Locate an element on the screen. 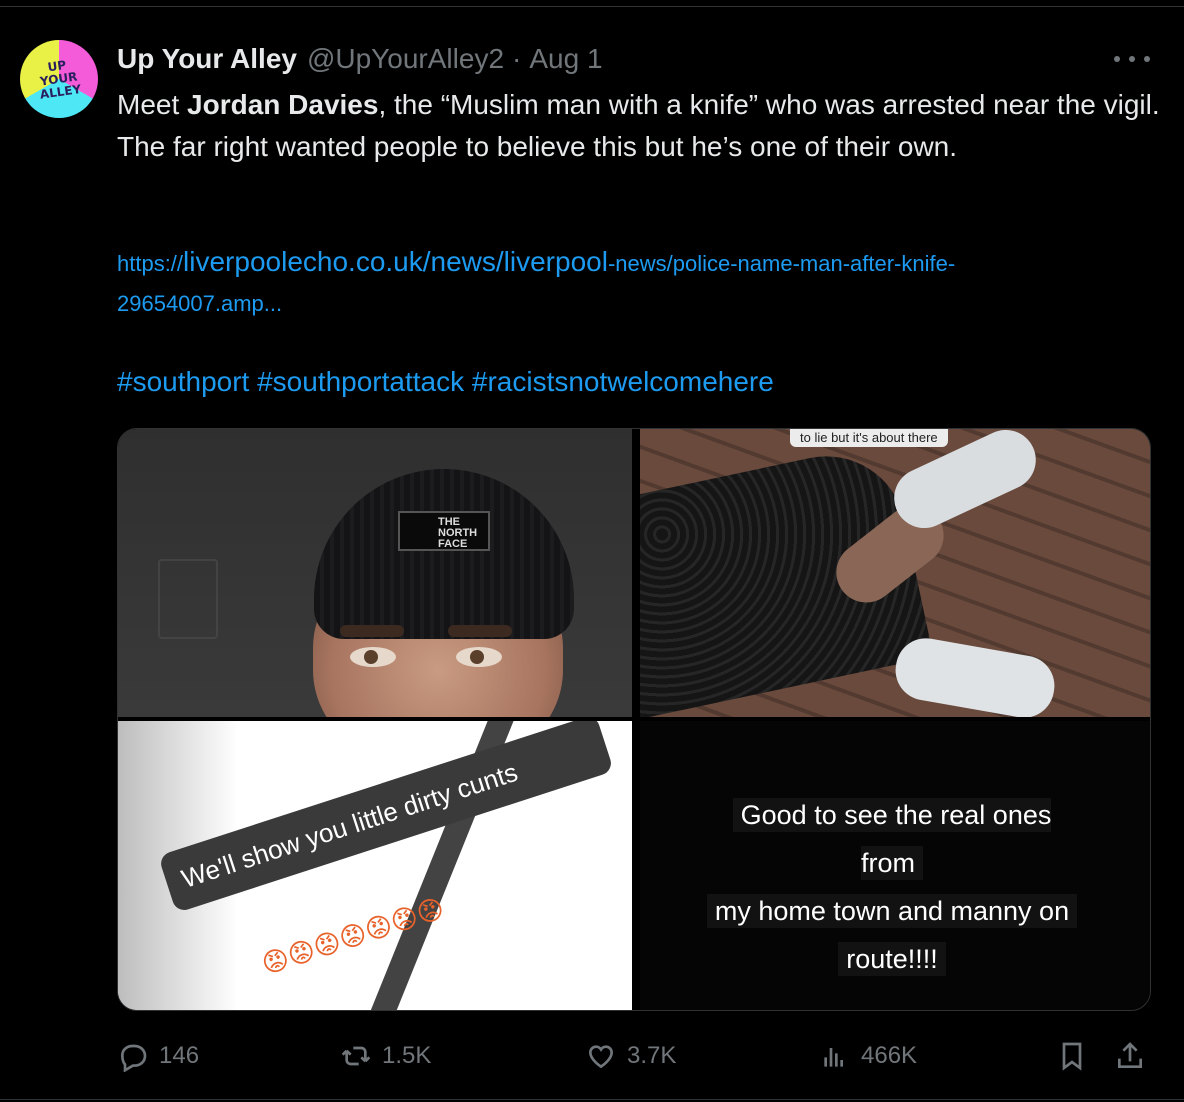 Image resolution: width=1184 pixels, height=1102 pixels. share-button is located at coordinates (1130, 1056).